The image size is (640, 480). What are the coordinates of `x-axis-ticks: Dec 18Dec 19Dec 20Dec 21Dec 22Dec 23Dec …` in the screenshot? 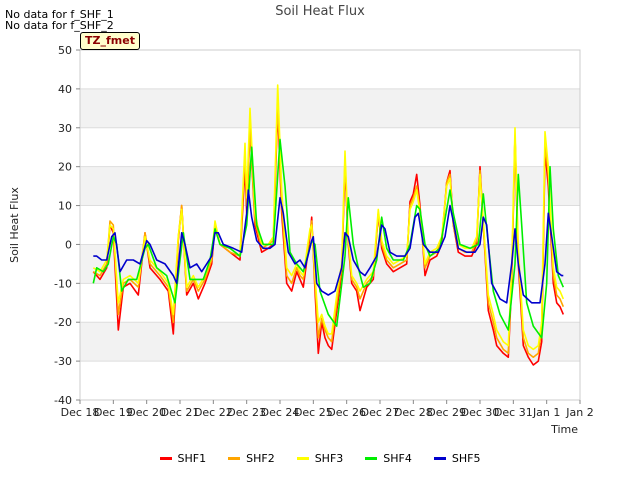 It's located at (327, 409).